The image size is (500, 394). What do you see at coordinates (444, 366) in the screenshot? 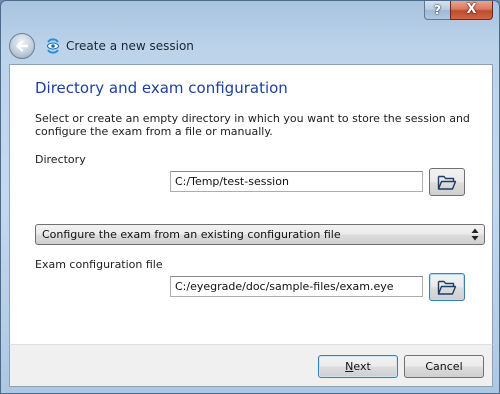
I see `cancel-button: Cancel` at bounding box center [444, 366].